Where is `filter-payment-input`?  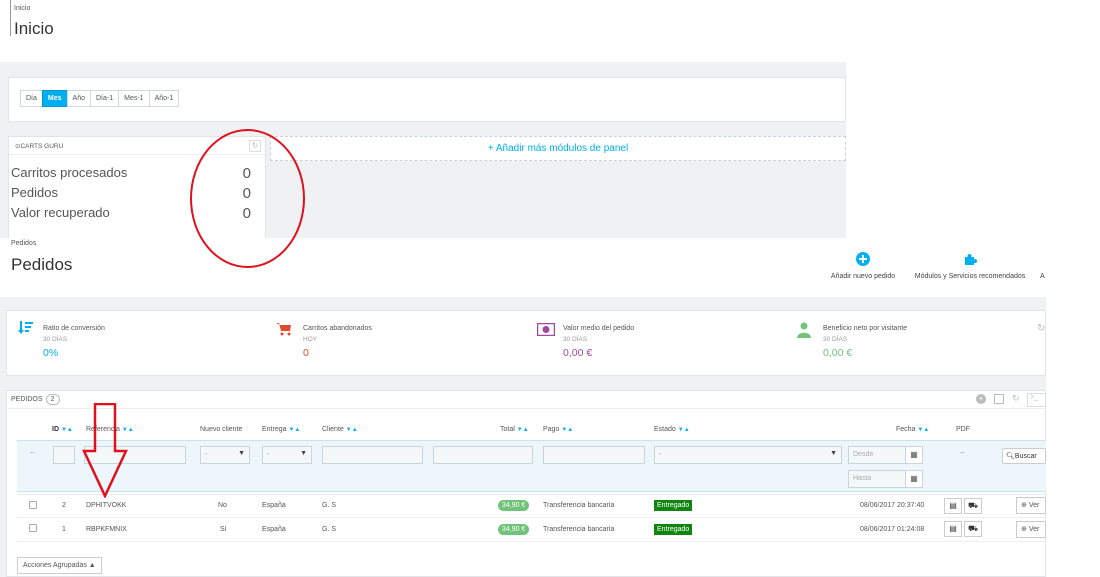
filter-payment-input is located at coordinates (594, 455).